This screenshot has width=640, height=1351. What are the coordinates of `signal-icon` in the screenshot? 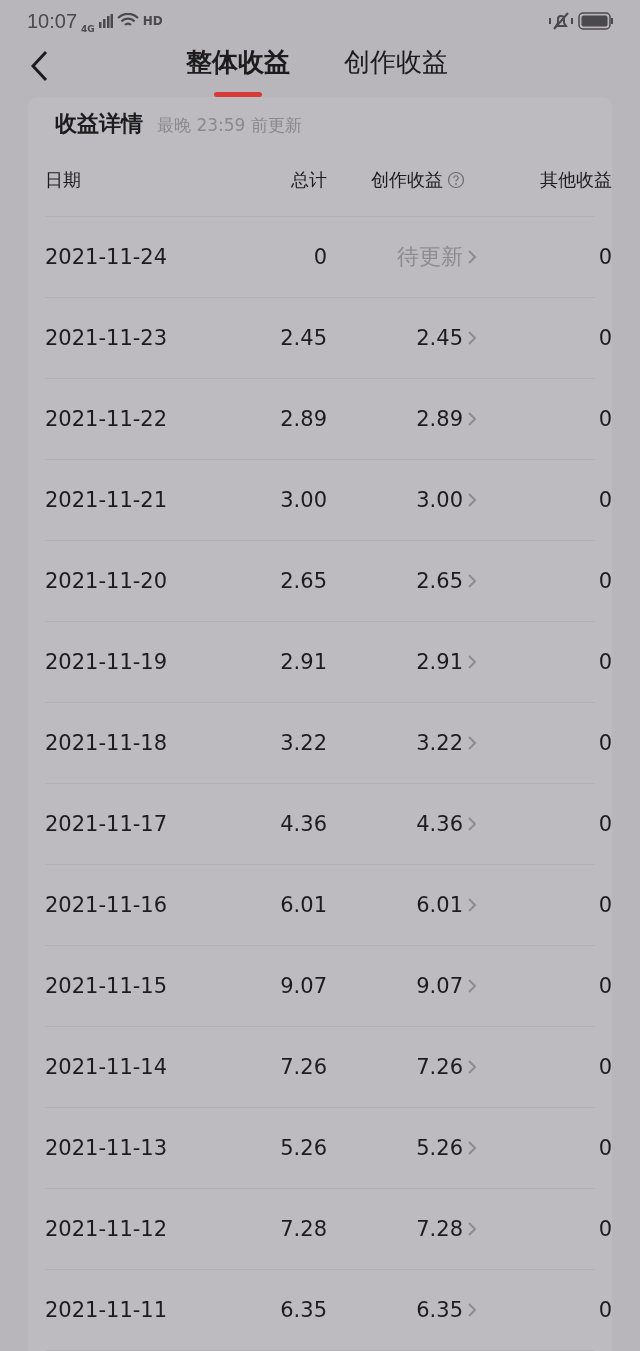 It's located at (105, 21).